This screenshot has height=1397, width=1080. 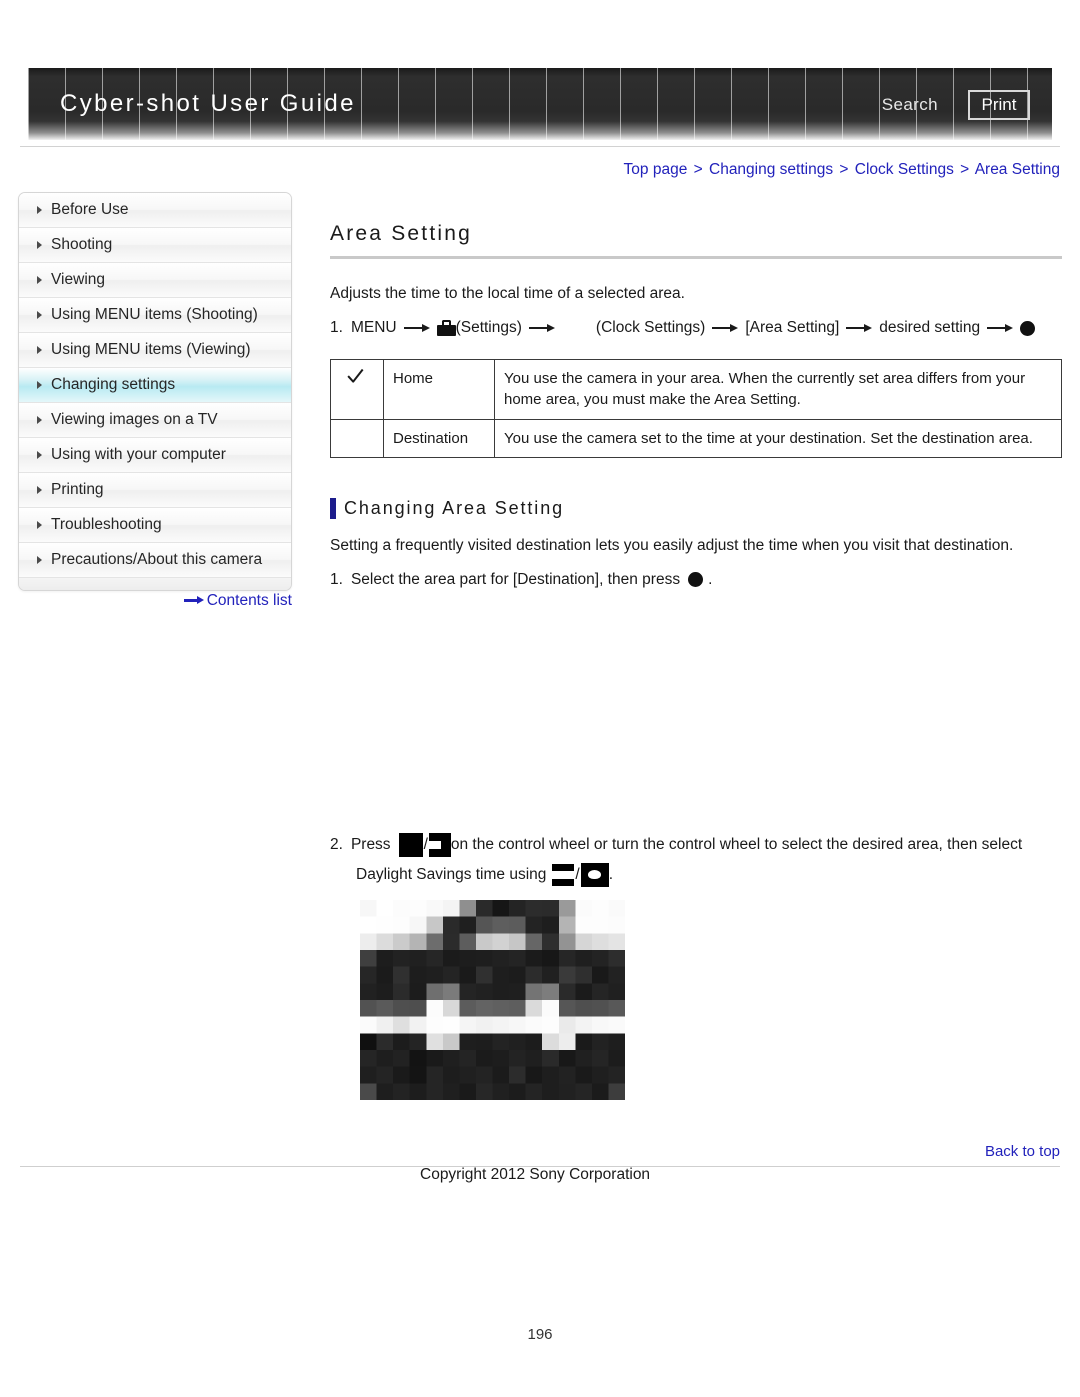 I want to click on clock-settings-label: (Clock Settings), so click(x=650, y=327).